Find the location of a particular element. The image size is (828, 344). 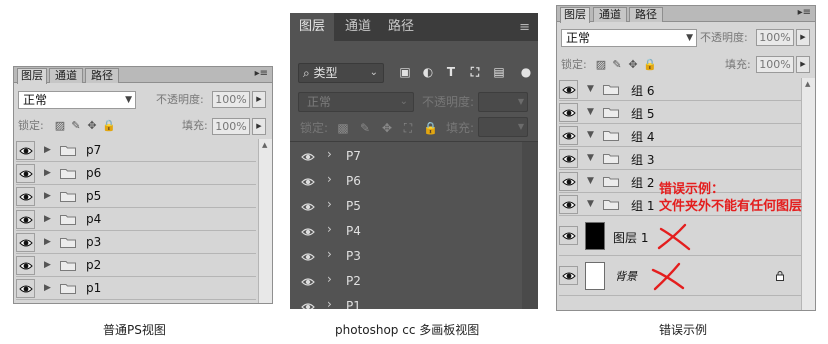

lock-artboard-icon: ⛶ is located at coordinates (408, 128).